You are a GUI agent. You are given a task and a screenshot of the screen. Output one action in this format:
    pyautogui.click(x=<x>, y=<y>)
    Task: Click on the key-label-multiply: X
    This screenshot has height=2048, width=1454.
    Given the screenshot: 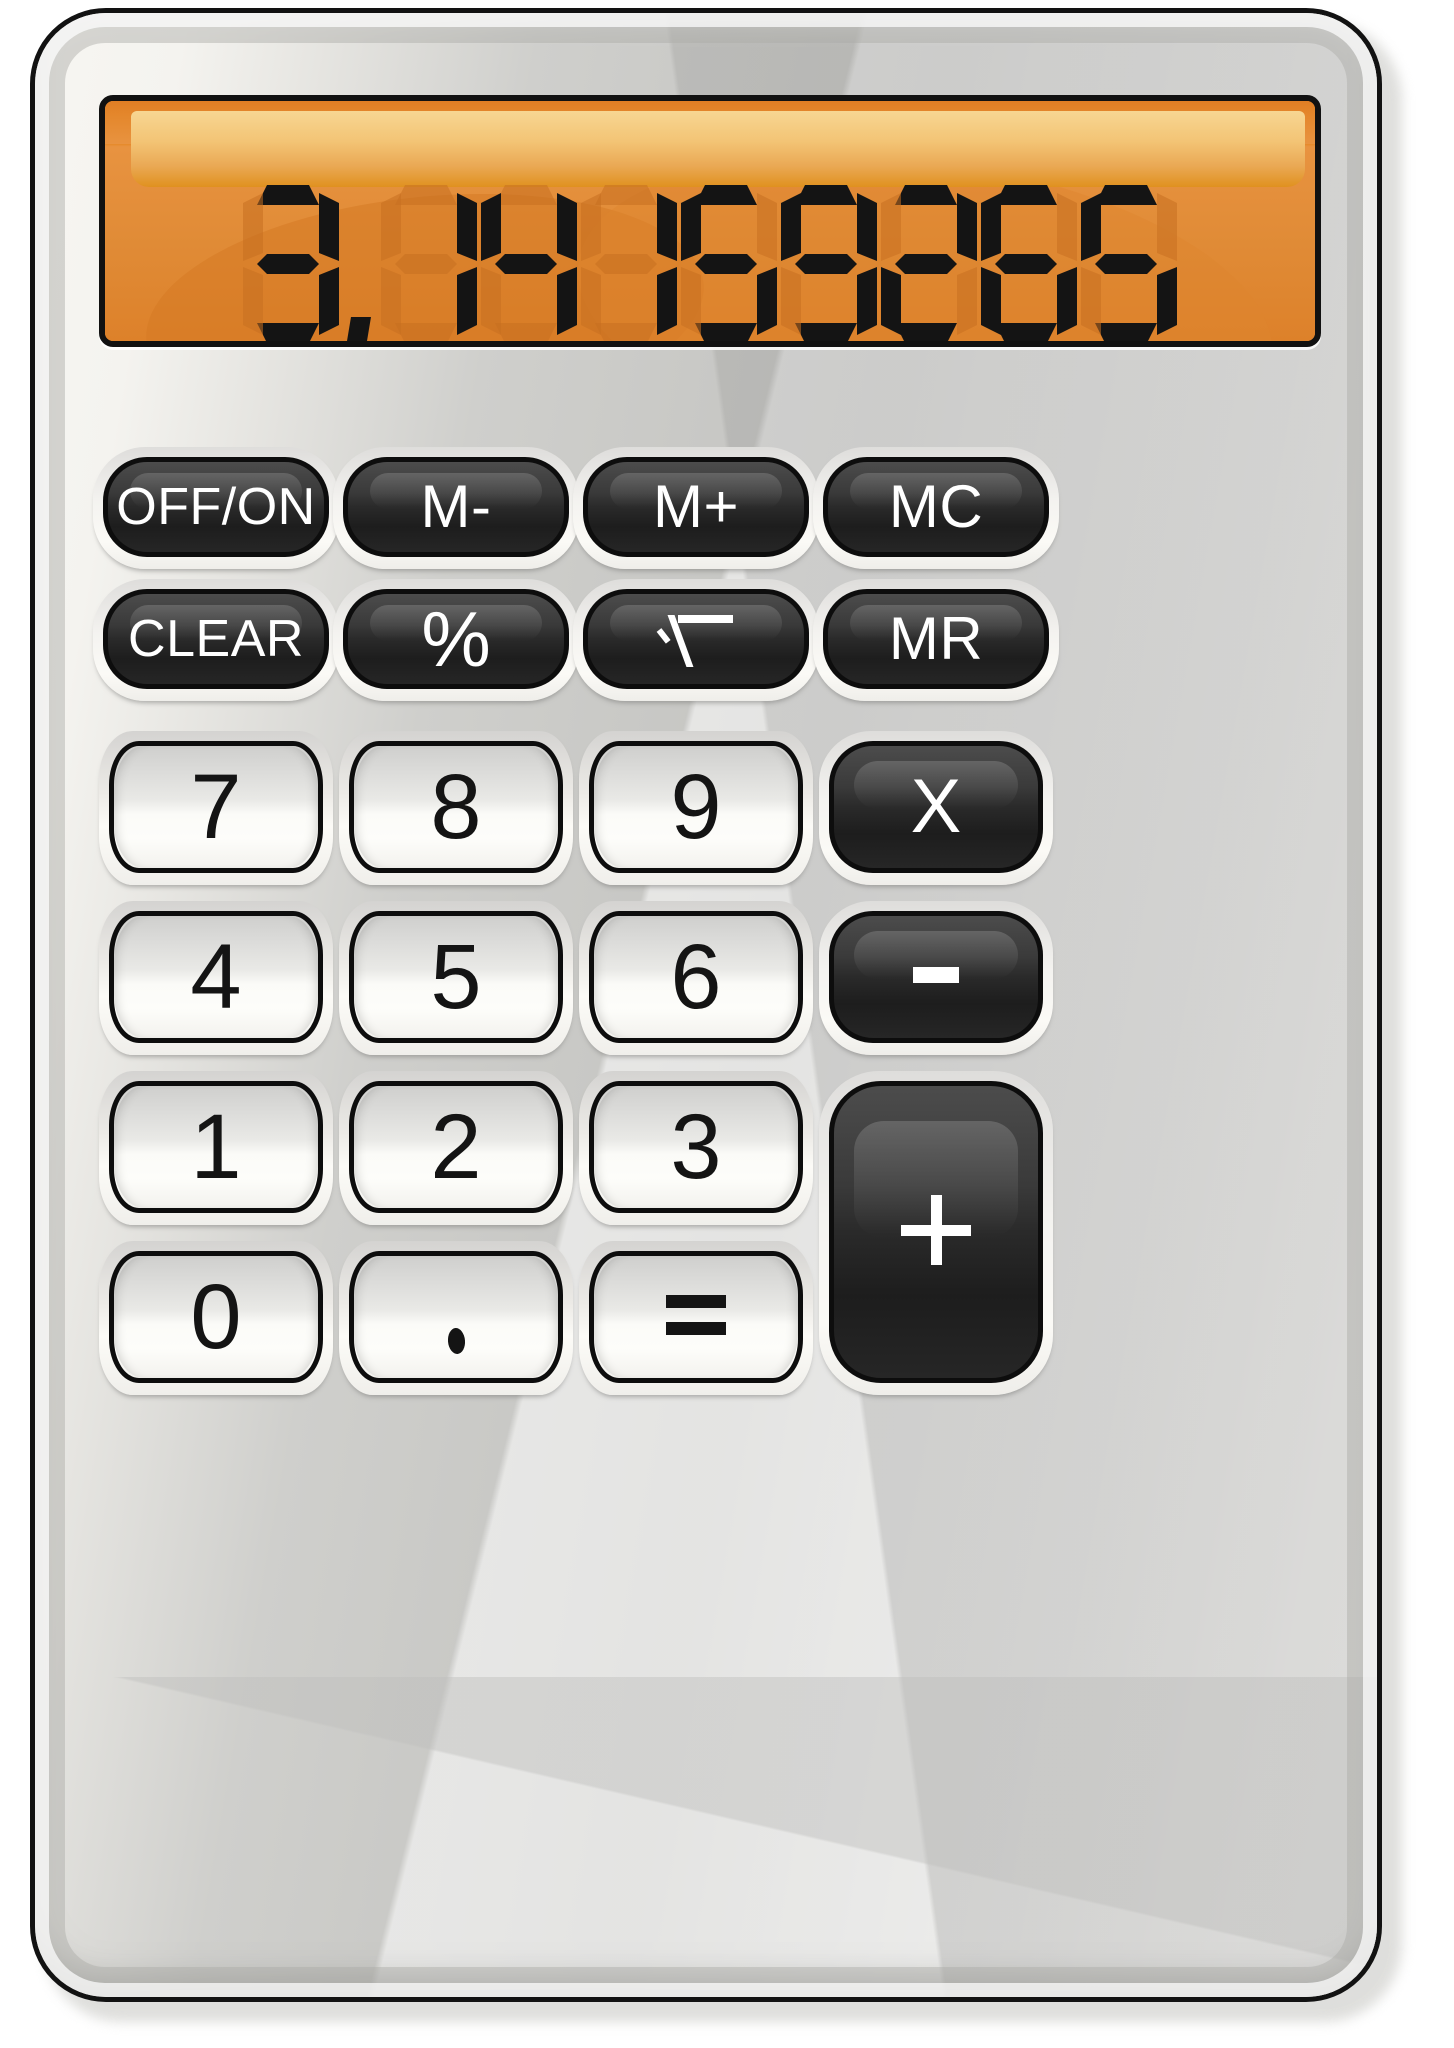 What is the action you would take?
    pyautogui.click(x=936, y=806)
    